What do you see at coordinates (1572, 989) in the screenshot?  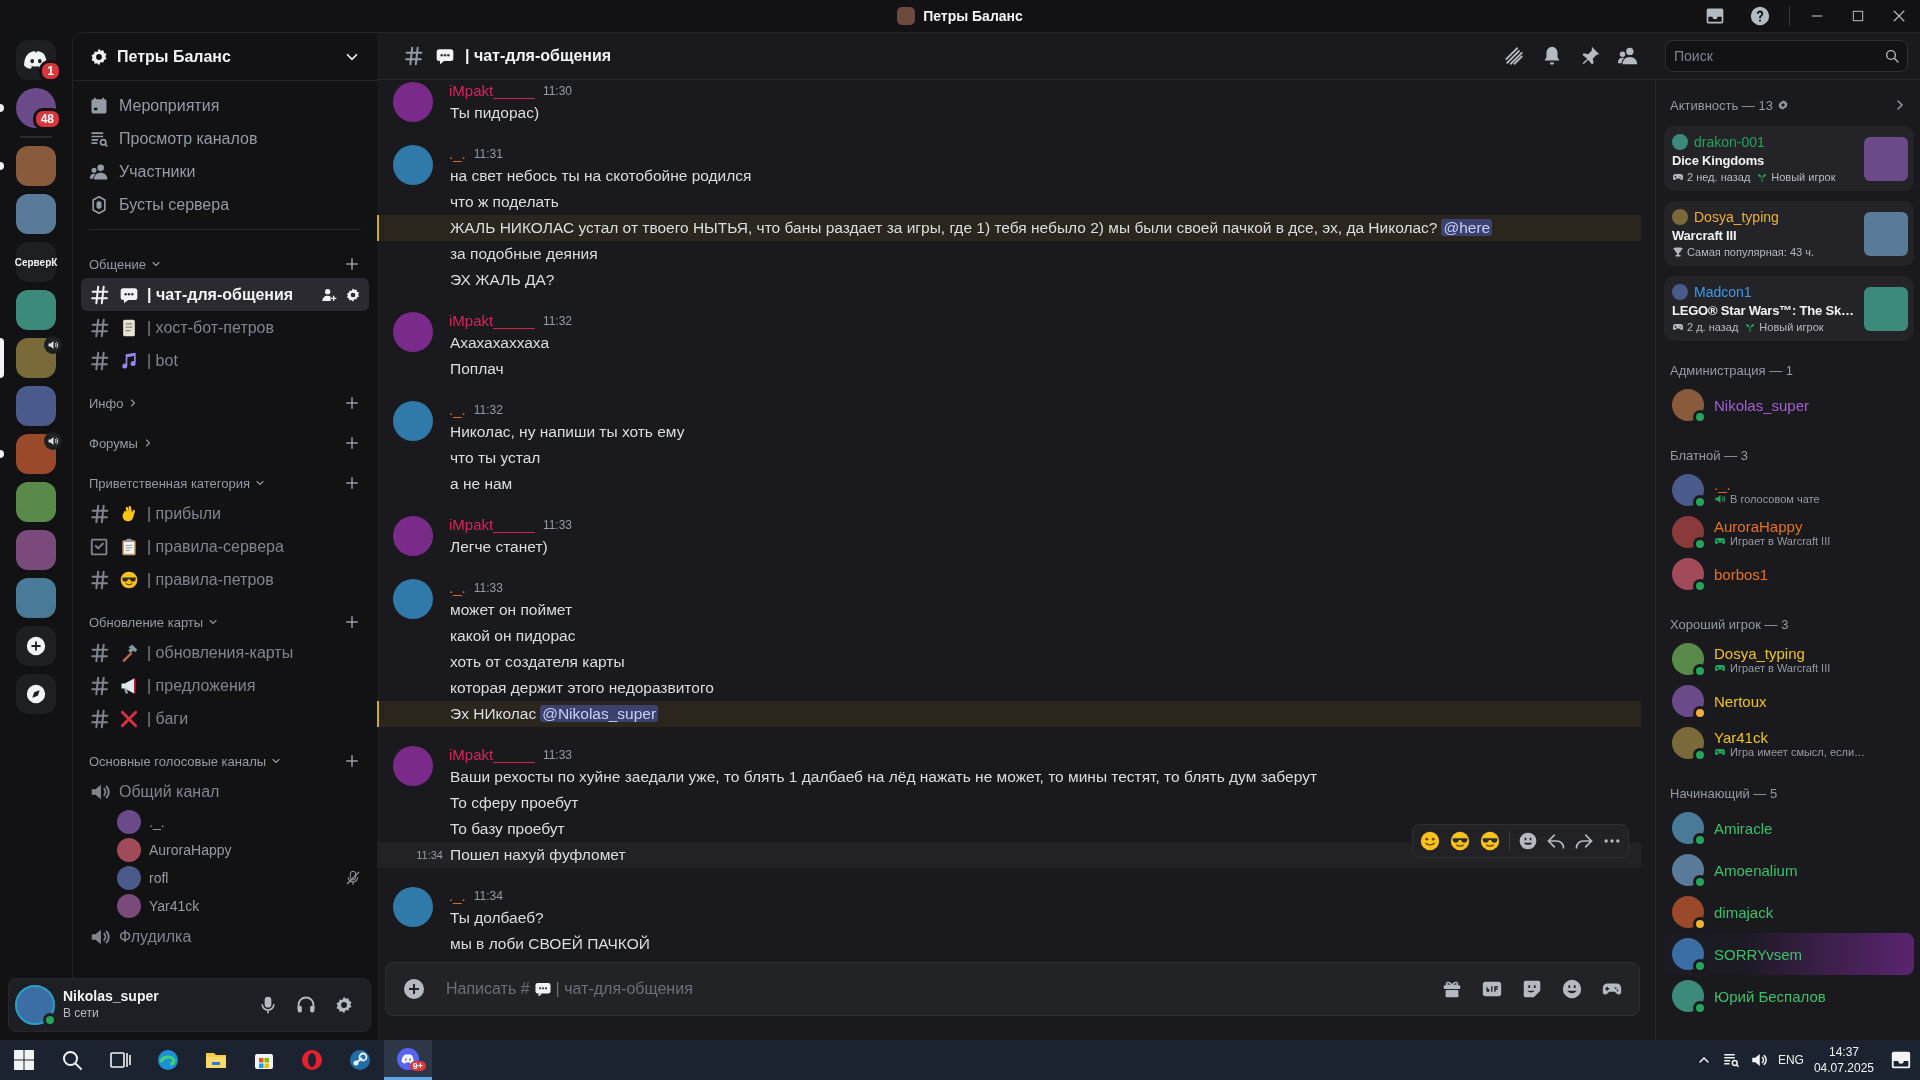 I see `emoji-icon` at bounding box center [1572, 989].